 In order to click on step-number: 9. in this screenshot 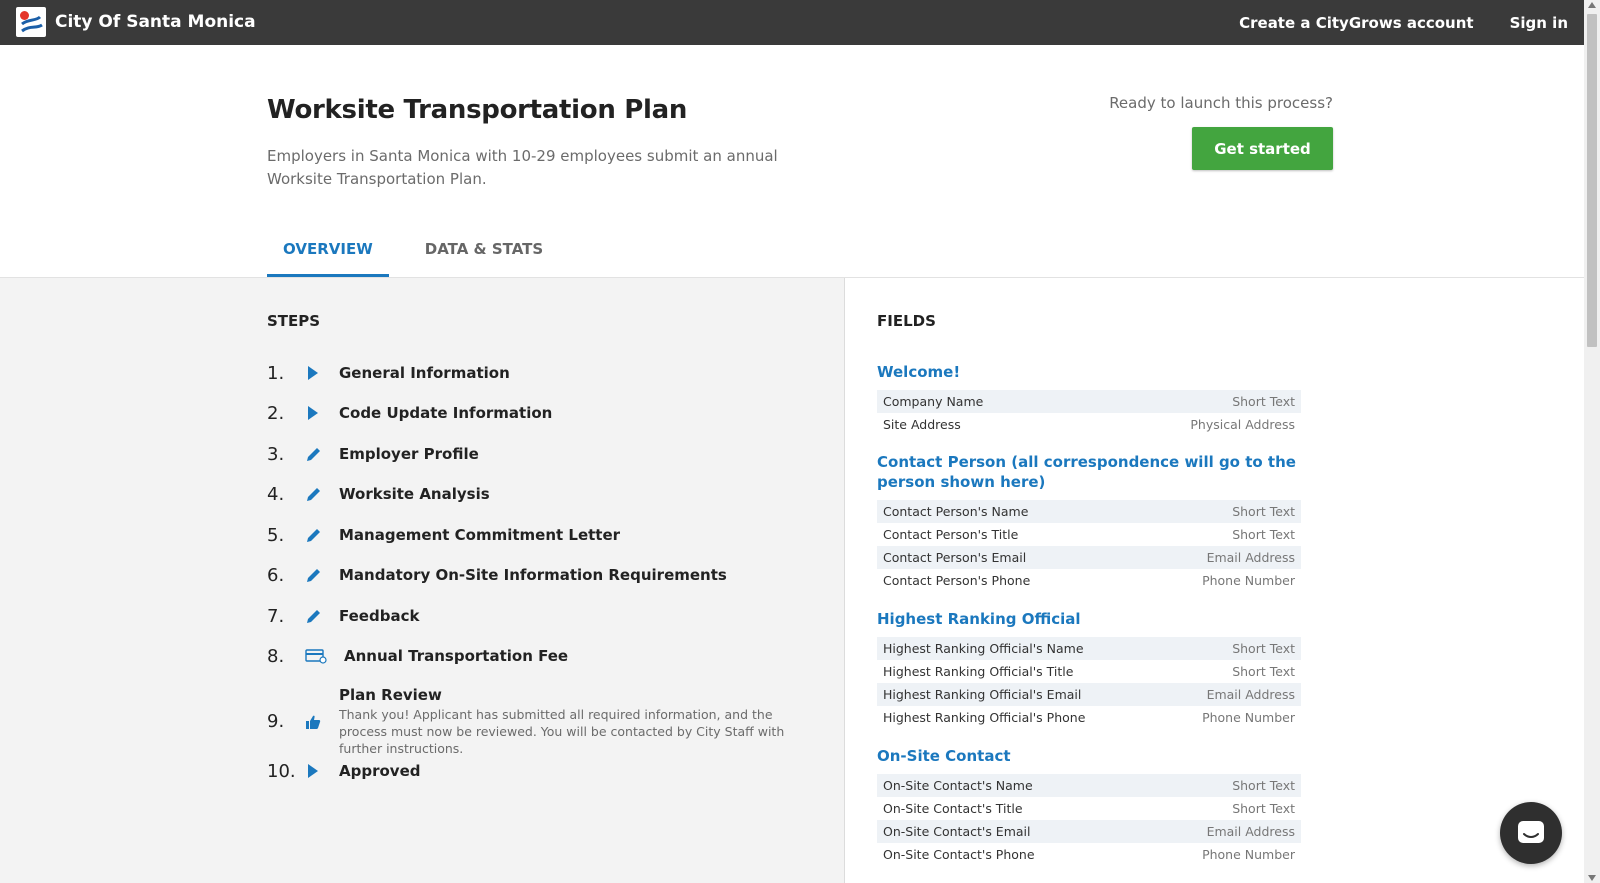, I will do `click(276, 721)`.